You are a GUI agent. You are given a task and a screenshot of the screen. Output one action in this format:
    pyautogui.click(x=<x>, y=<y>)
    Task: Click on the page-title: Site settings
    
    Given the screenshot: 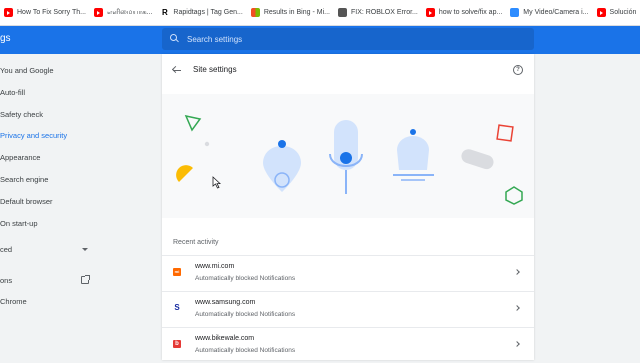 What is the action you would take?
    pyautogui.click(x=215, y=69)
    